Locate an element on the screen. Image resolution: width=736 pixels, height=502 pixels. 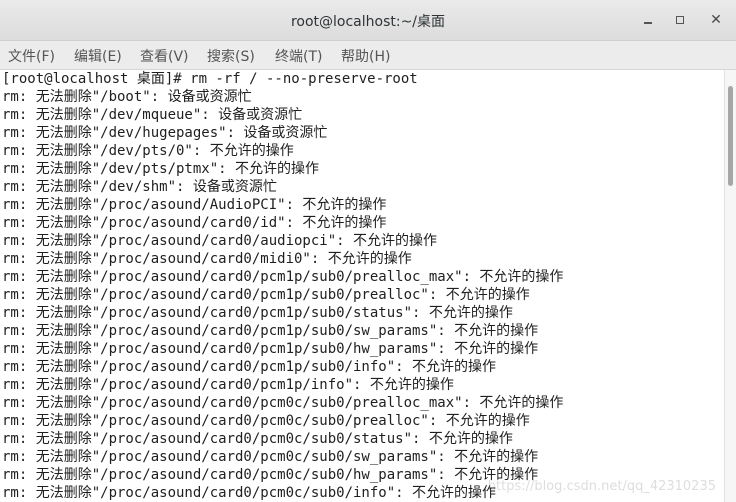
watermark: https://blog.csdn.net/qq_42310235 is located at coordinates (601, 486).